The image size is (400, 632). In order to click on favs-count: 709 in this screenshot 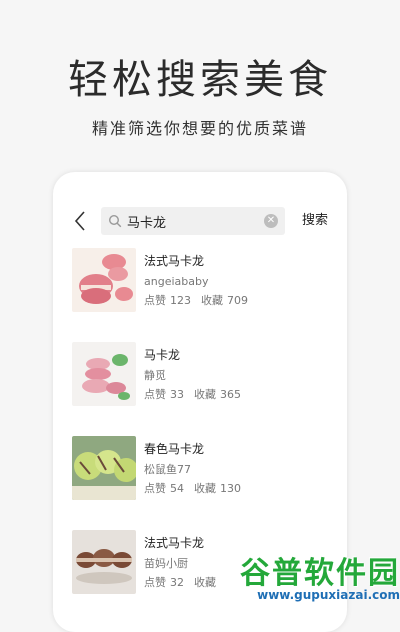, I will do `click(237, 300)`.